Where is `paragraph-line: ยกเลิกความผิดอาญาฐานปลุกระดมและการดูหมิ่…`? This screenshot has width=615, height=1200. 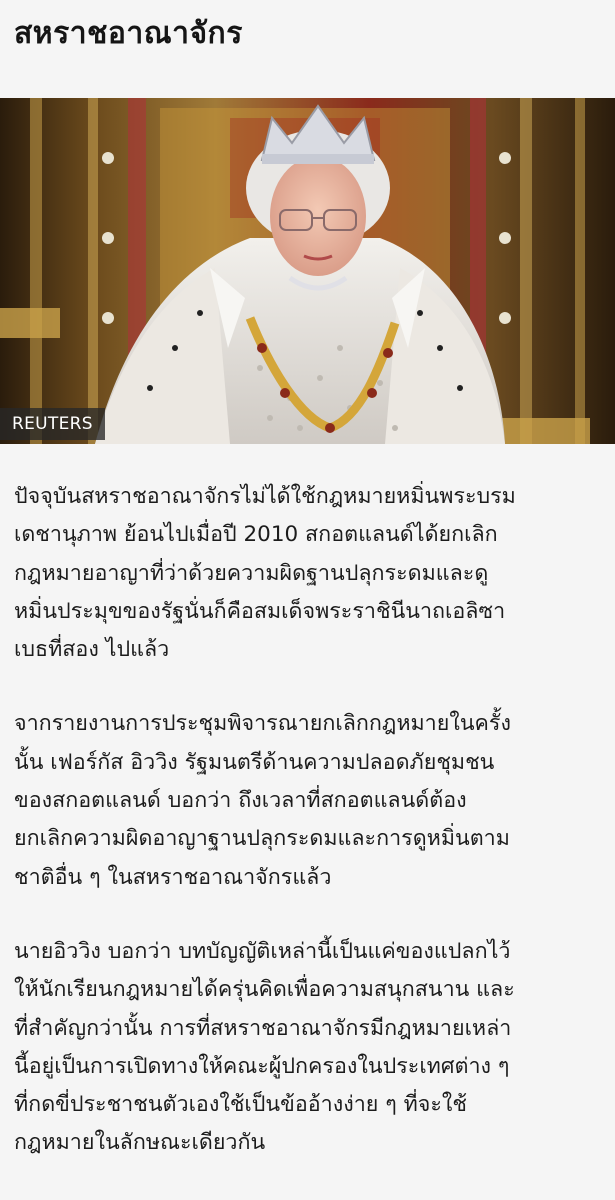 paragraph-line: ยกเลิกความผิดอาญาฐานปลุกระดมและการดูหมิ่… is located at coordinates (262, 839).